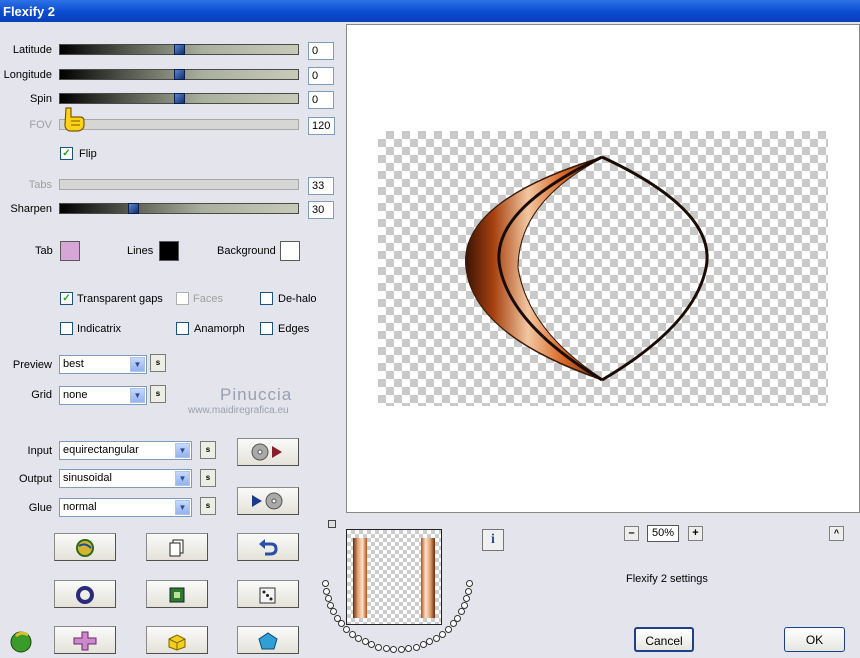  What do you see at coordinates (268, 547) in the screenshot?
I see `undo-button` at bounding box center [268, 547].